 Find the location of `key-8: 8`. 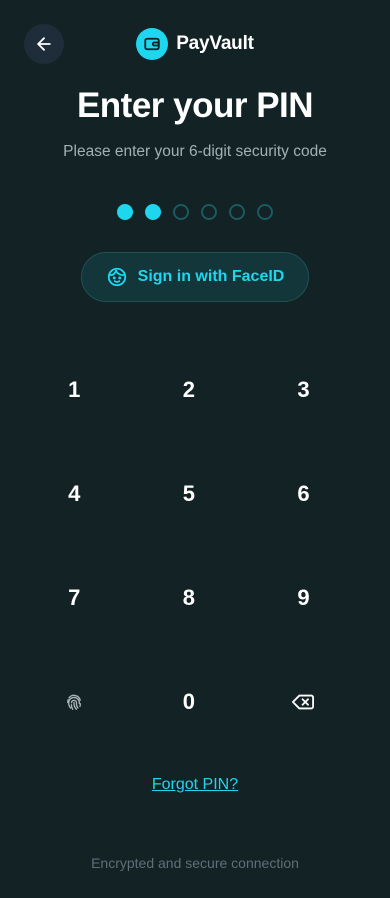

key-8: 8 is located at coordinates (189, 598).